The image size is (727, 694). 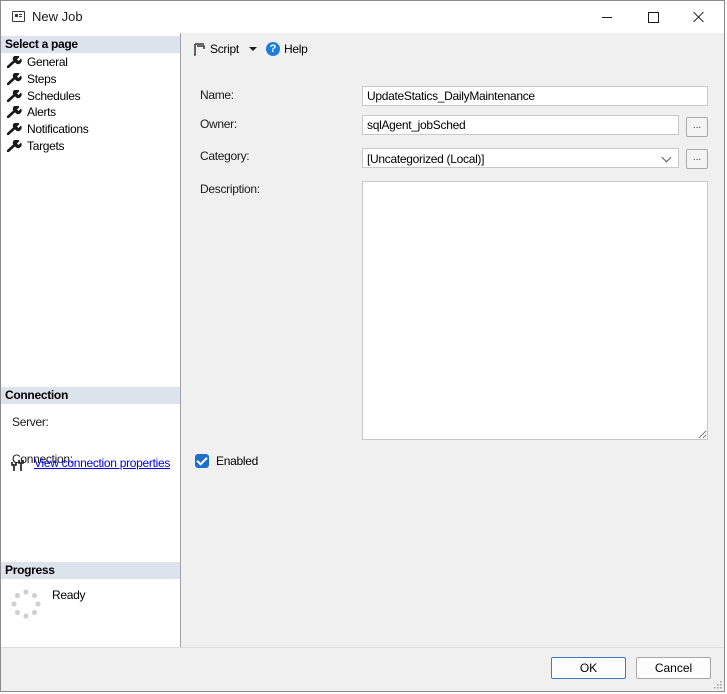 I want to click on progress-header: Progress, so click(x=90, y=570).